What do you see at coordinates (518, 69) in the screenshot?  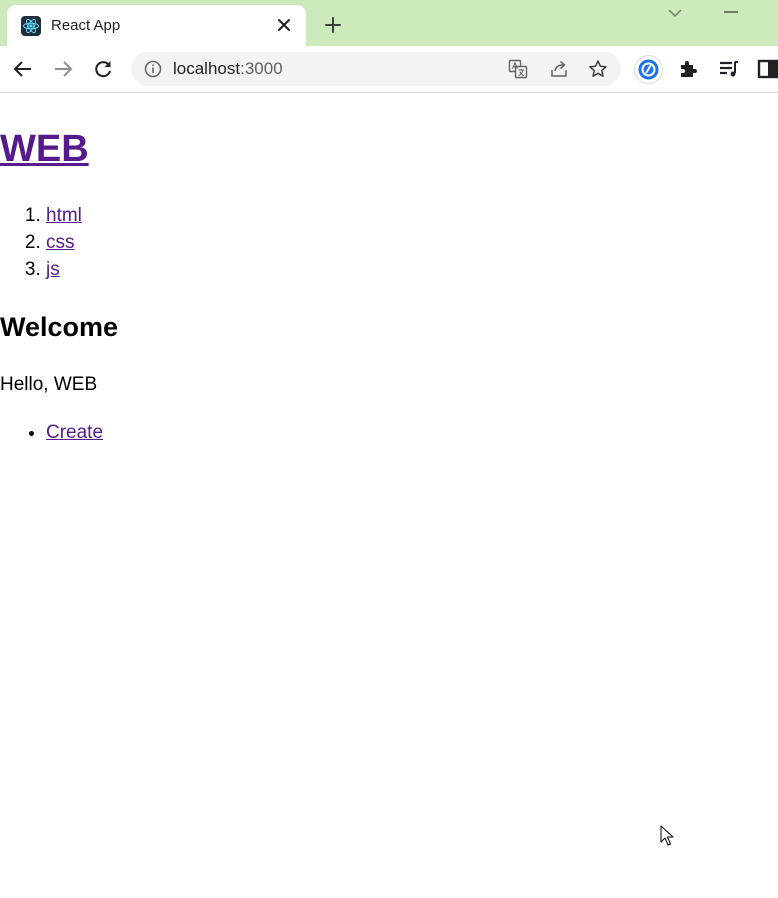 I see `translate-icon` at bounding box center [518, 69].